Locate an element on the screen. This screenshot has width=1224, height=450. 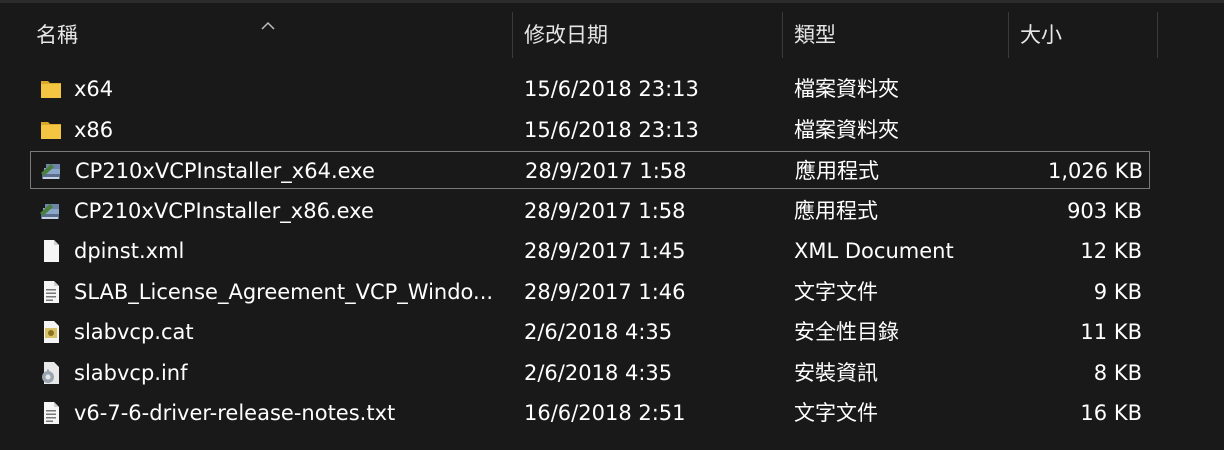
column-header-bar: 名稱 修改日期 類型 大小 is located at coordinates (612, 35).